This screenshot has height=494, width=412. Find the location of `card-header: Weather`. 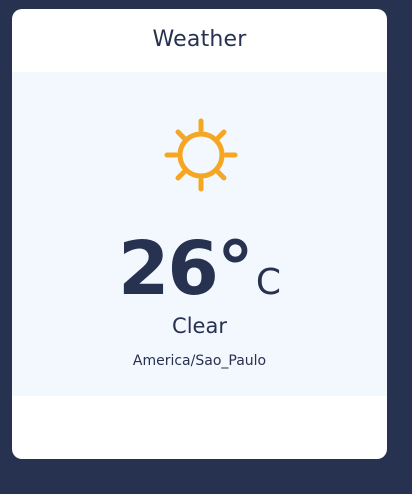

card-header: Weather is located at coordinates (199, 40).